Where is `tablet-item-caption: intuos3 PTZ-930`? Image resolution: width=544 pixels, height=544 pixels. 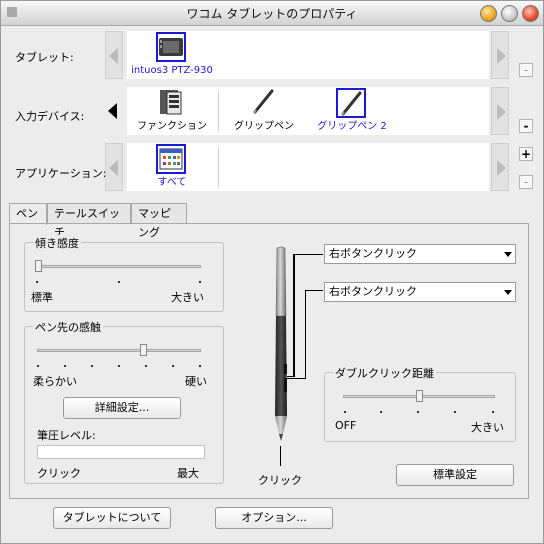
tablet-item-caption: intuos3 PTZ-930 is located at coordinates (172, 70).